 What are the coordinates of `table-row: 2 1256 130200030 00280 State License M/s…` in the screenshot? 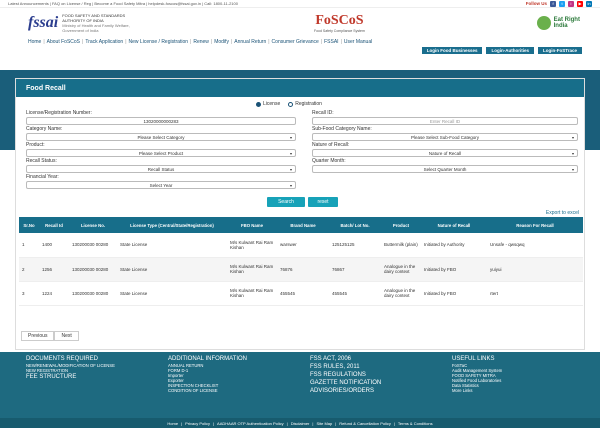 It's located at (301, 269).